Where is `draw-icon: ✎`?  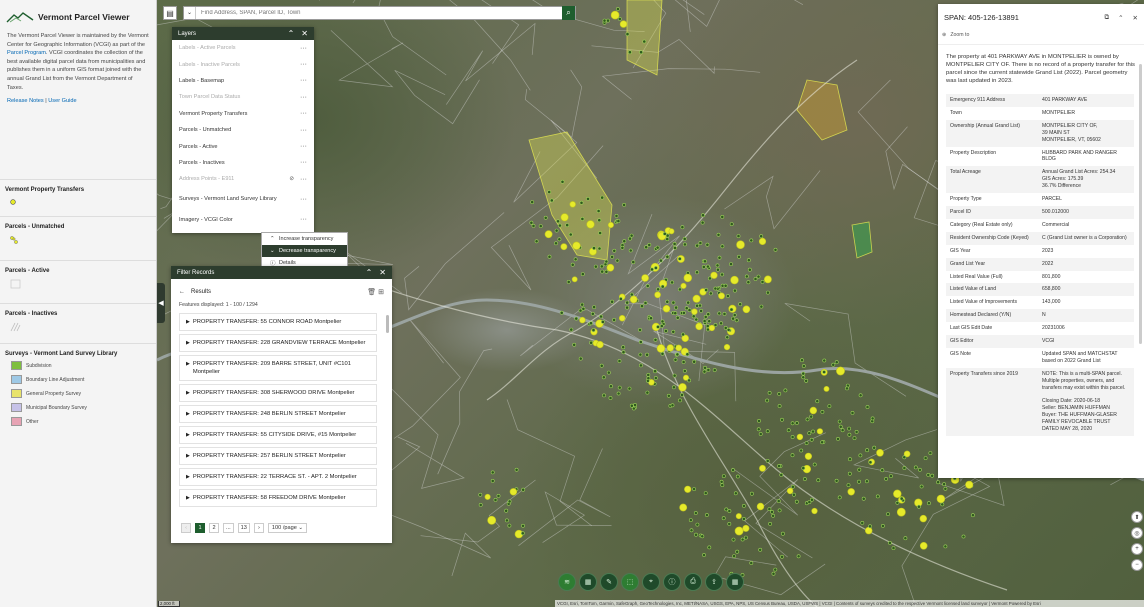 draw-icon: ✎ is located at coordinates (609, 582).